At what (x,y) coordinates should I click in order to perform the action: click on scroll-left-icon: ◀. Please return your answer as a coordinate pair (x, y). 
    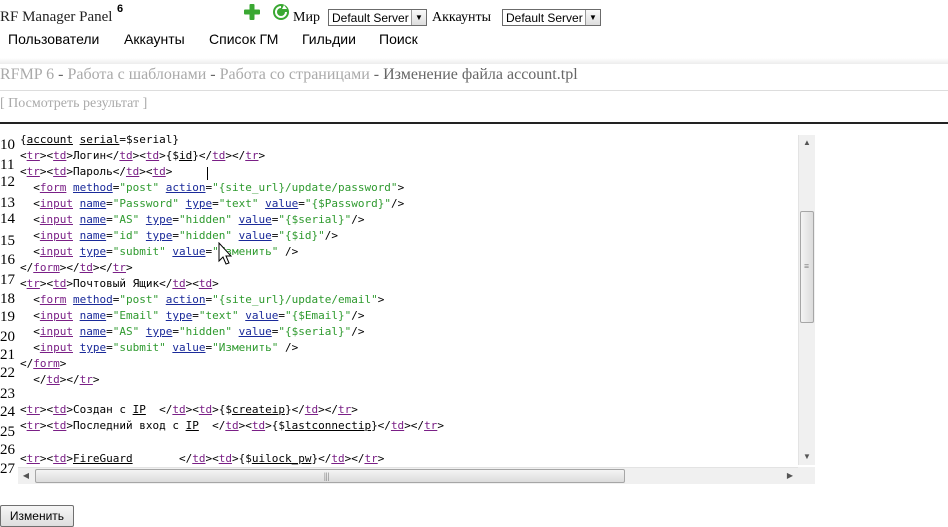
    Looking at the image, I should click on (26, 476).